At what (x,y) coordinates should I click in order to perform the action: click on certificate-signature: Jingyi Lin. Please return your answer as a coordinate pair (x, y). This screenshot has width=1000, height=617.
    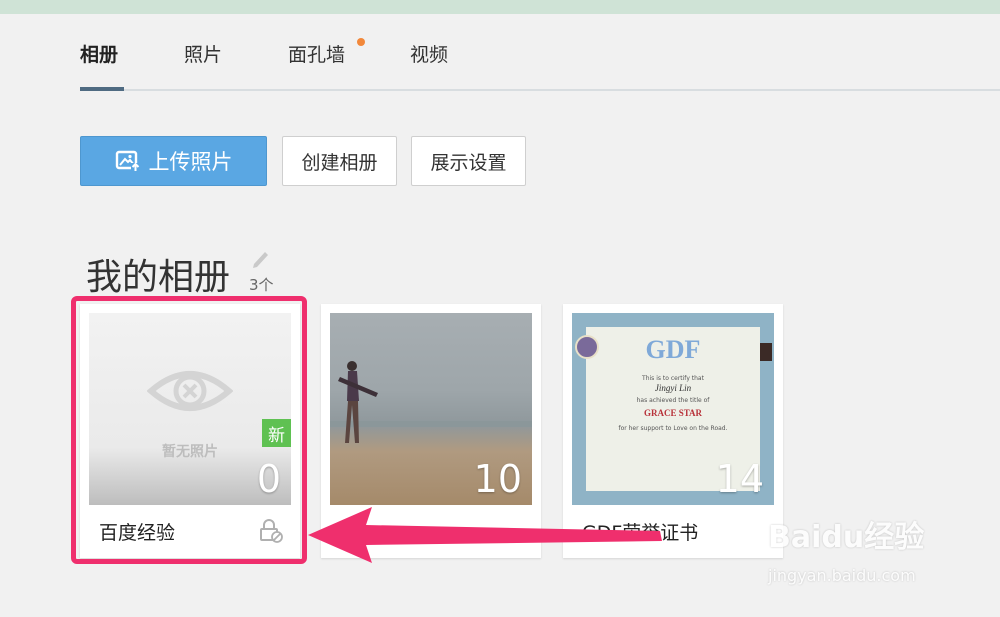
    Looking at the image, I should click on (673, 388).